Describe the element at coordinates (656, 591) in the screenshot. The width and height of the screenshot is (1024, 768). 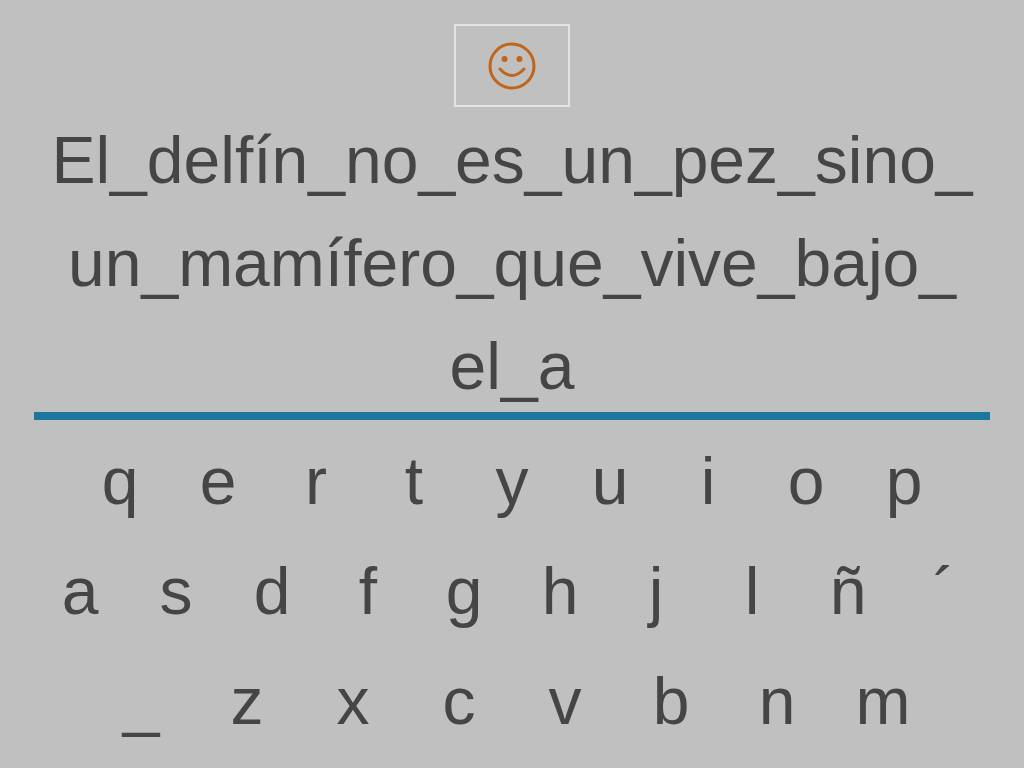
I see `letter-key: j` at that location.